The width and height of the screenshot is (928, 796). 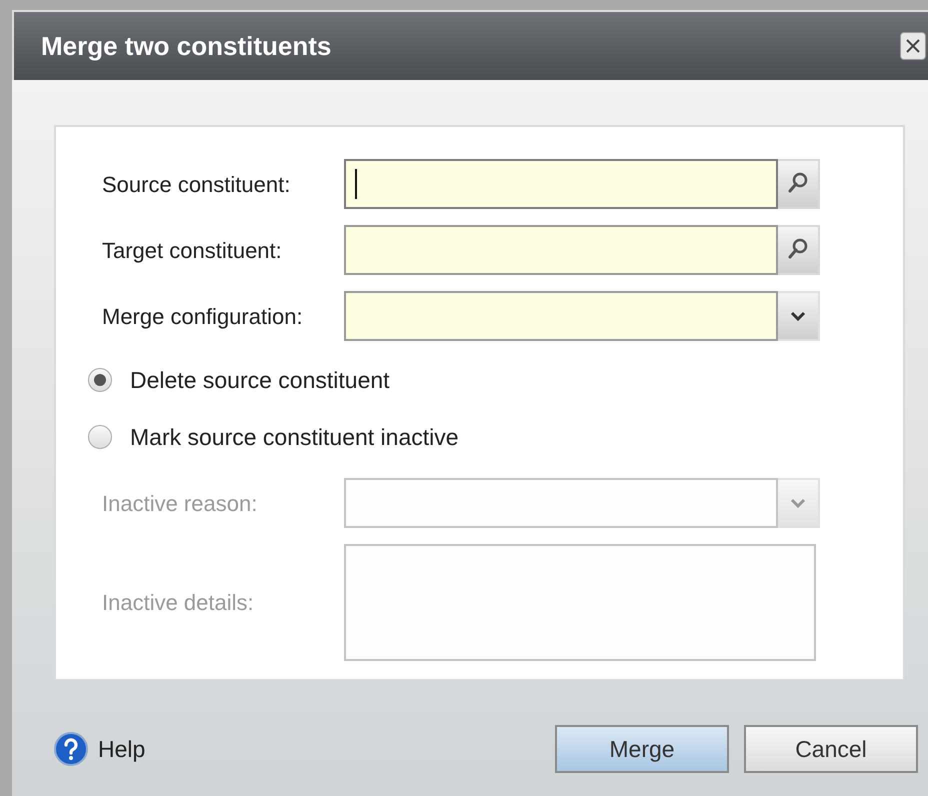 What do you see at coordinates (192, 250) in the screenshot?
I see `field-label: Target constituent:` at bounding box center [192, 250].